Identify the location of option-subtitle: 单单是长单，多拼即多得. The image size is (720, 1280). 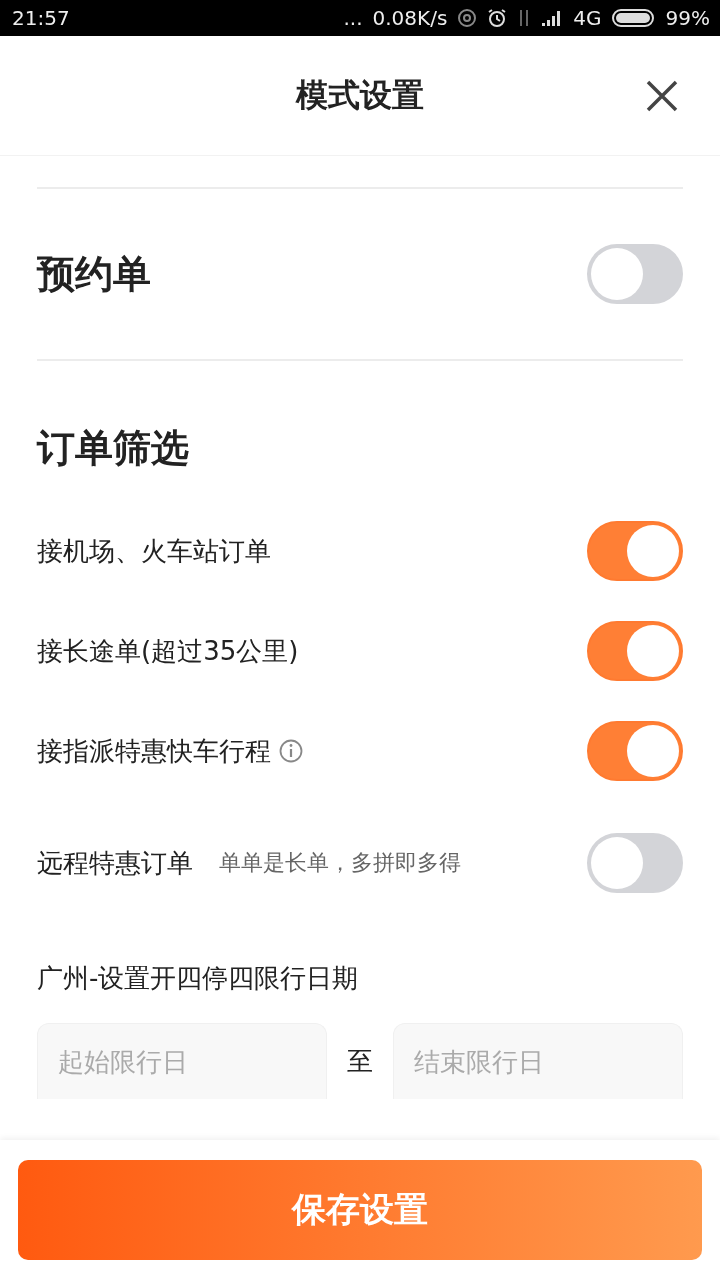
(340, 863).